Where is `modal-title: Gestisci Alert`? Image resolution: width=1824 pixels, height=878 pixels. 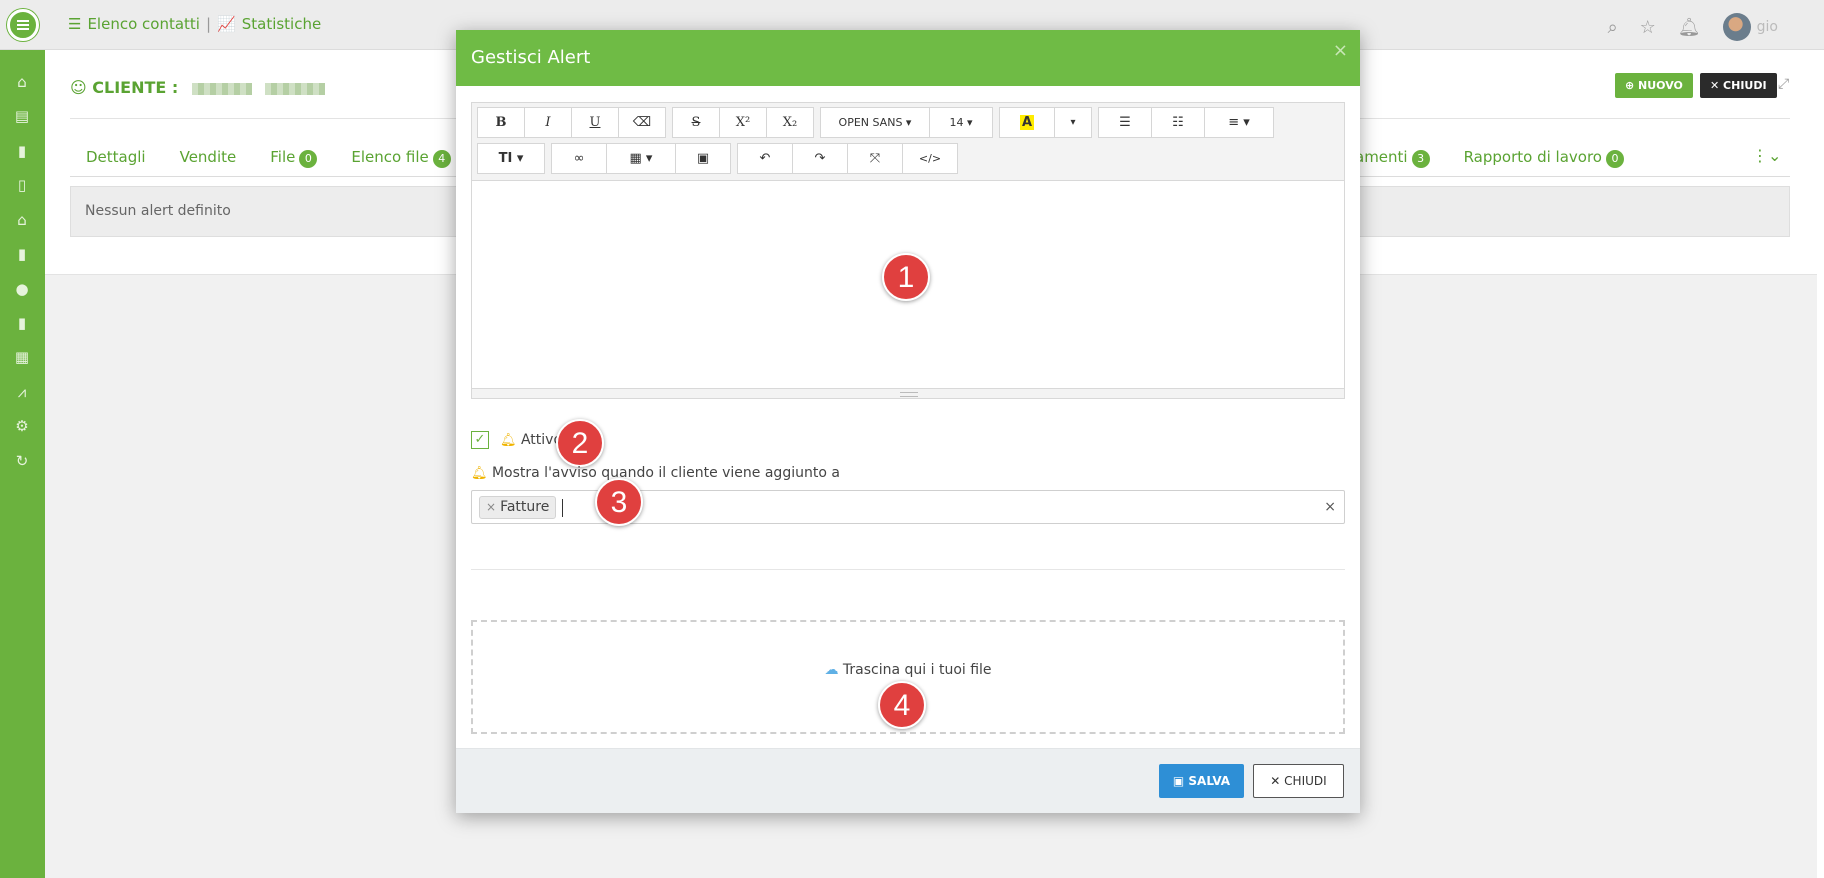 modal-title: Gestisci Alert is located at coordinates (531, 57).